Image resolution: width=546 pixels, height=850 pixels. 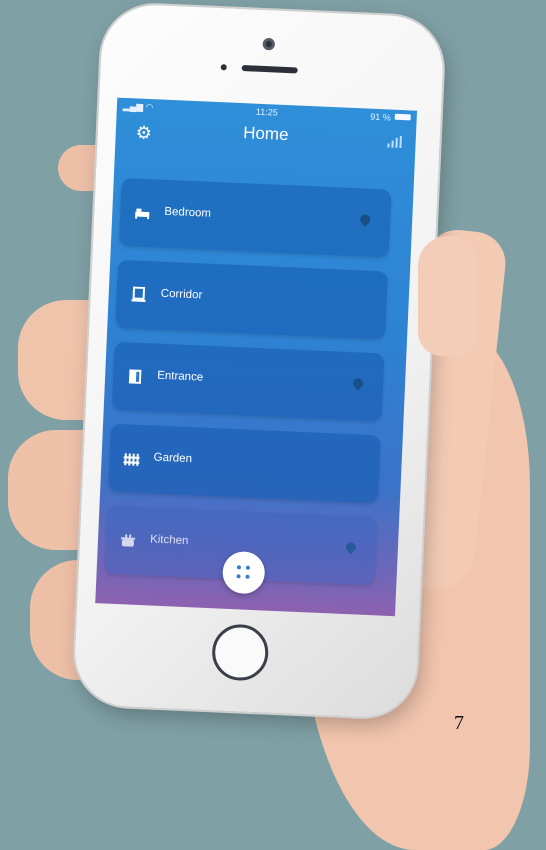 What do you see at coordinates (142, 212) in the screenshot?
I see `bed-icon` at bounding box center [142, 212].